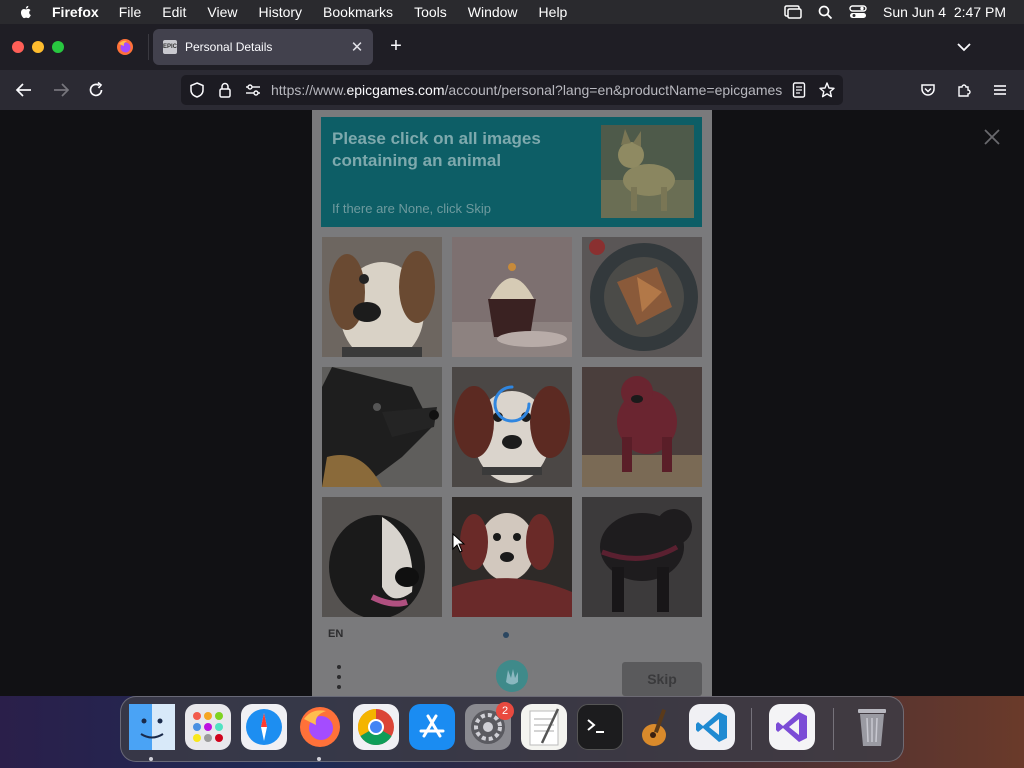  I want to click on safari-icon, so click(264, 727).